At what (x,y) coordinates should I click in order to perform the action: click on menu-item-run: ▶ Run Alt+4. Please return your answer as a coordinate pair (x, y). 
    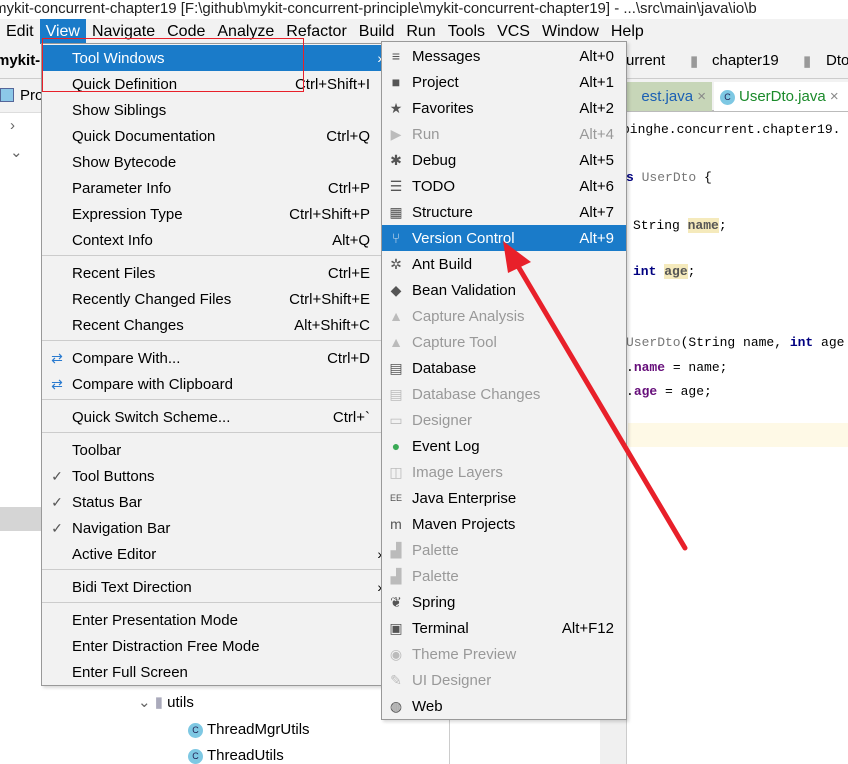
    Looking at the image, I should click on (504, 134).